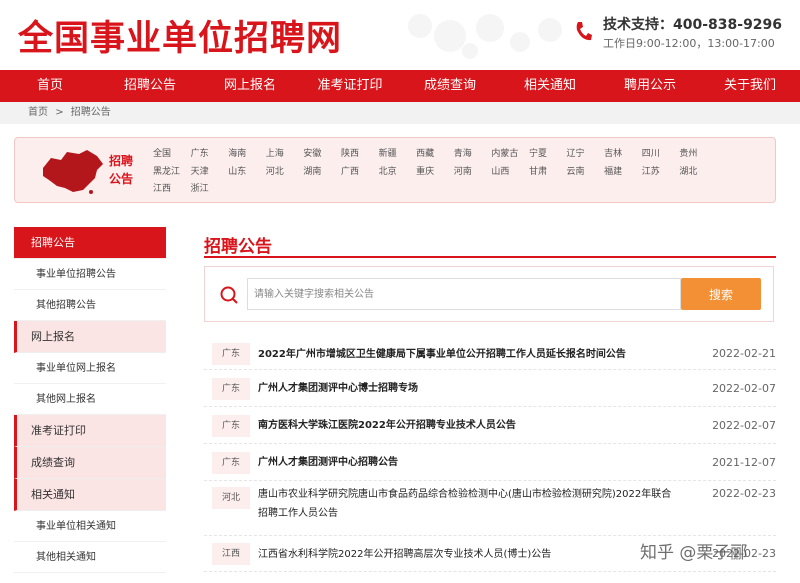 This screenshot has width=800, height=583. I want to click on china-map-icon, so click(73, 172).